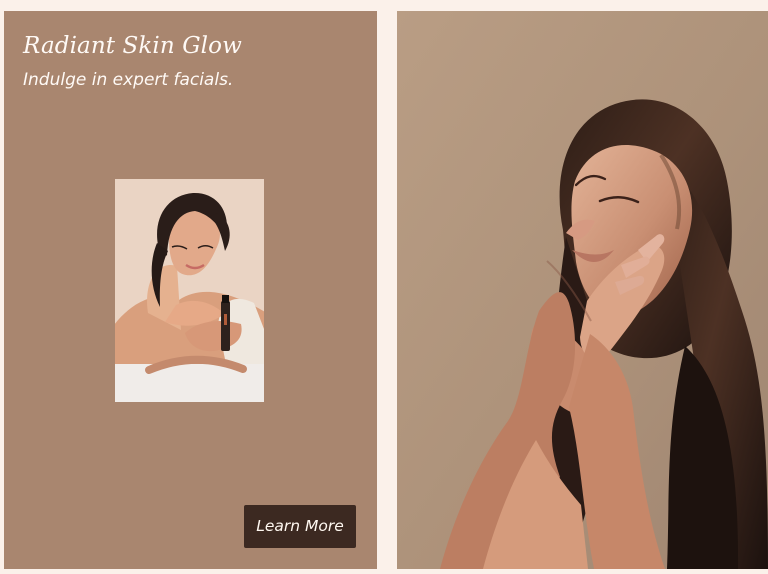  I want to click on promo-subtitle: Indulge in expert facials., so click(128, 80).